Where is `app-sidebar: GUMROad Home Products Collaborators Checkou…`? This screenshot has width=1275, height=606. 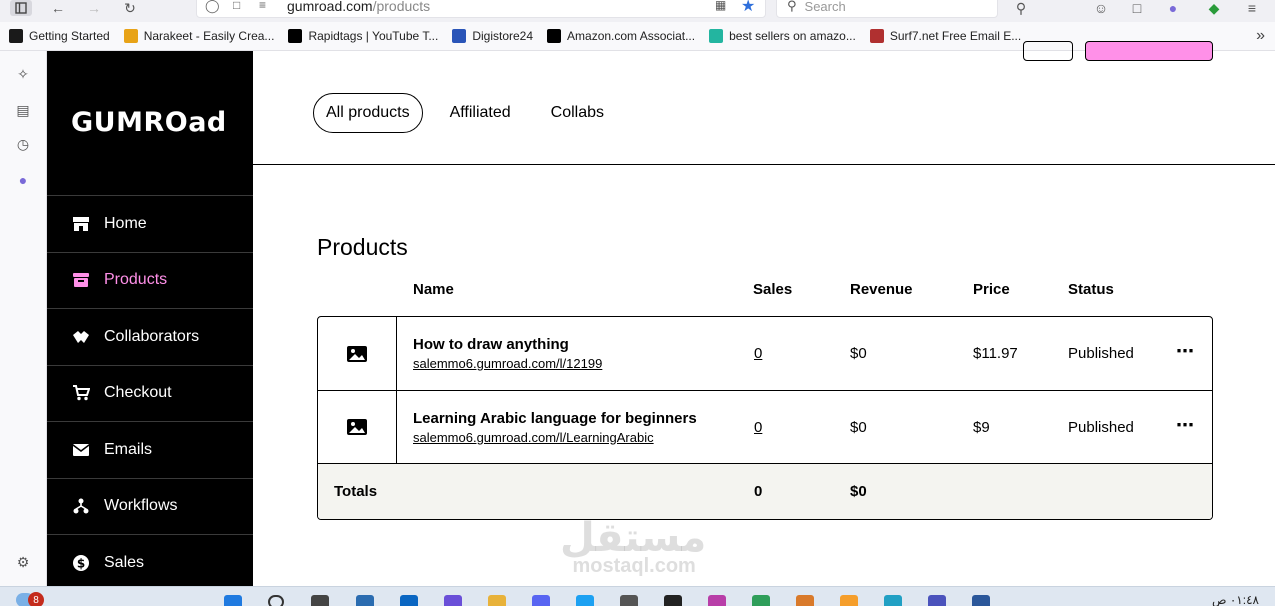
app-sidebar: GUMROad Home Products Collaborators Checkou… is located at coordinates (150, 318).